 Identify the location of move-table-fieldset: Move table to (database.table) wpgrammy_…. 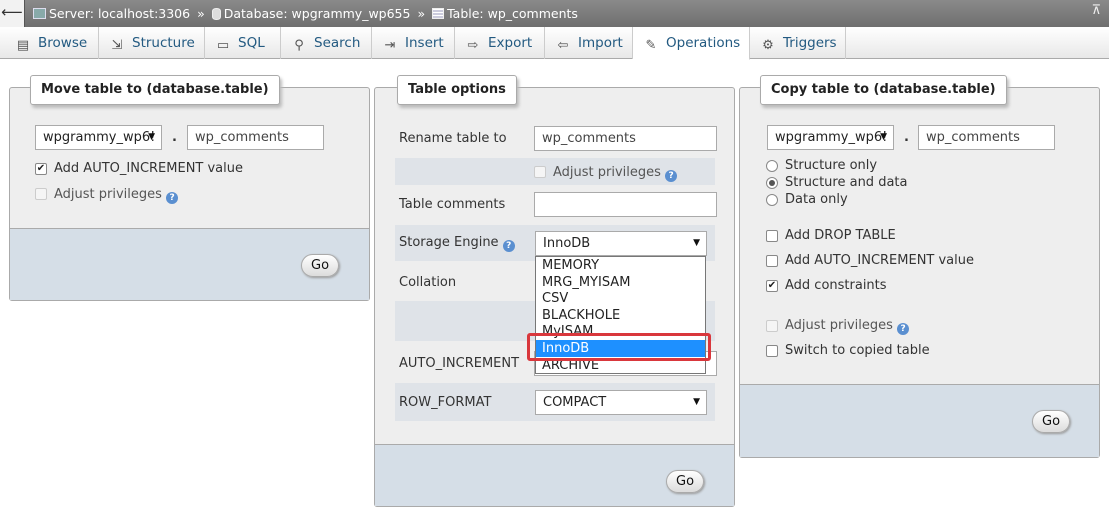
(189, 188).